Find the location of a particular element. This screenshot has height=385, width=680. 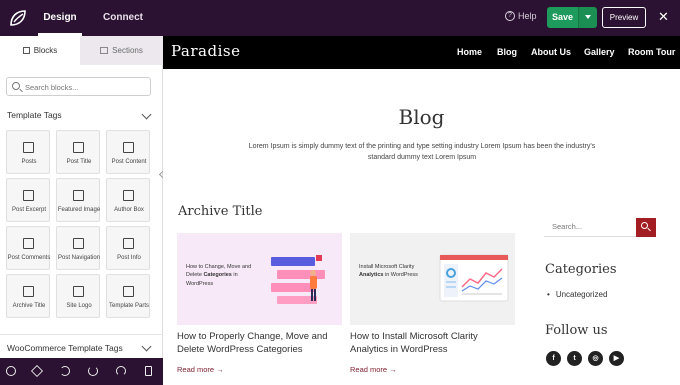

block-post-title: Post Title is located at coordinates (78, 152).